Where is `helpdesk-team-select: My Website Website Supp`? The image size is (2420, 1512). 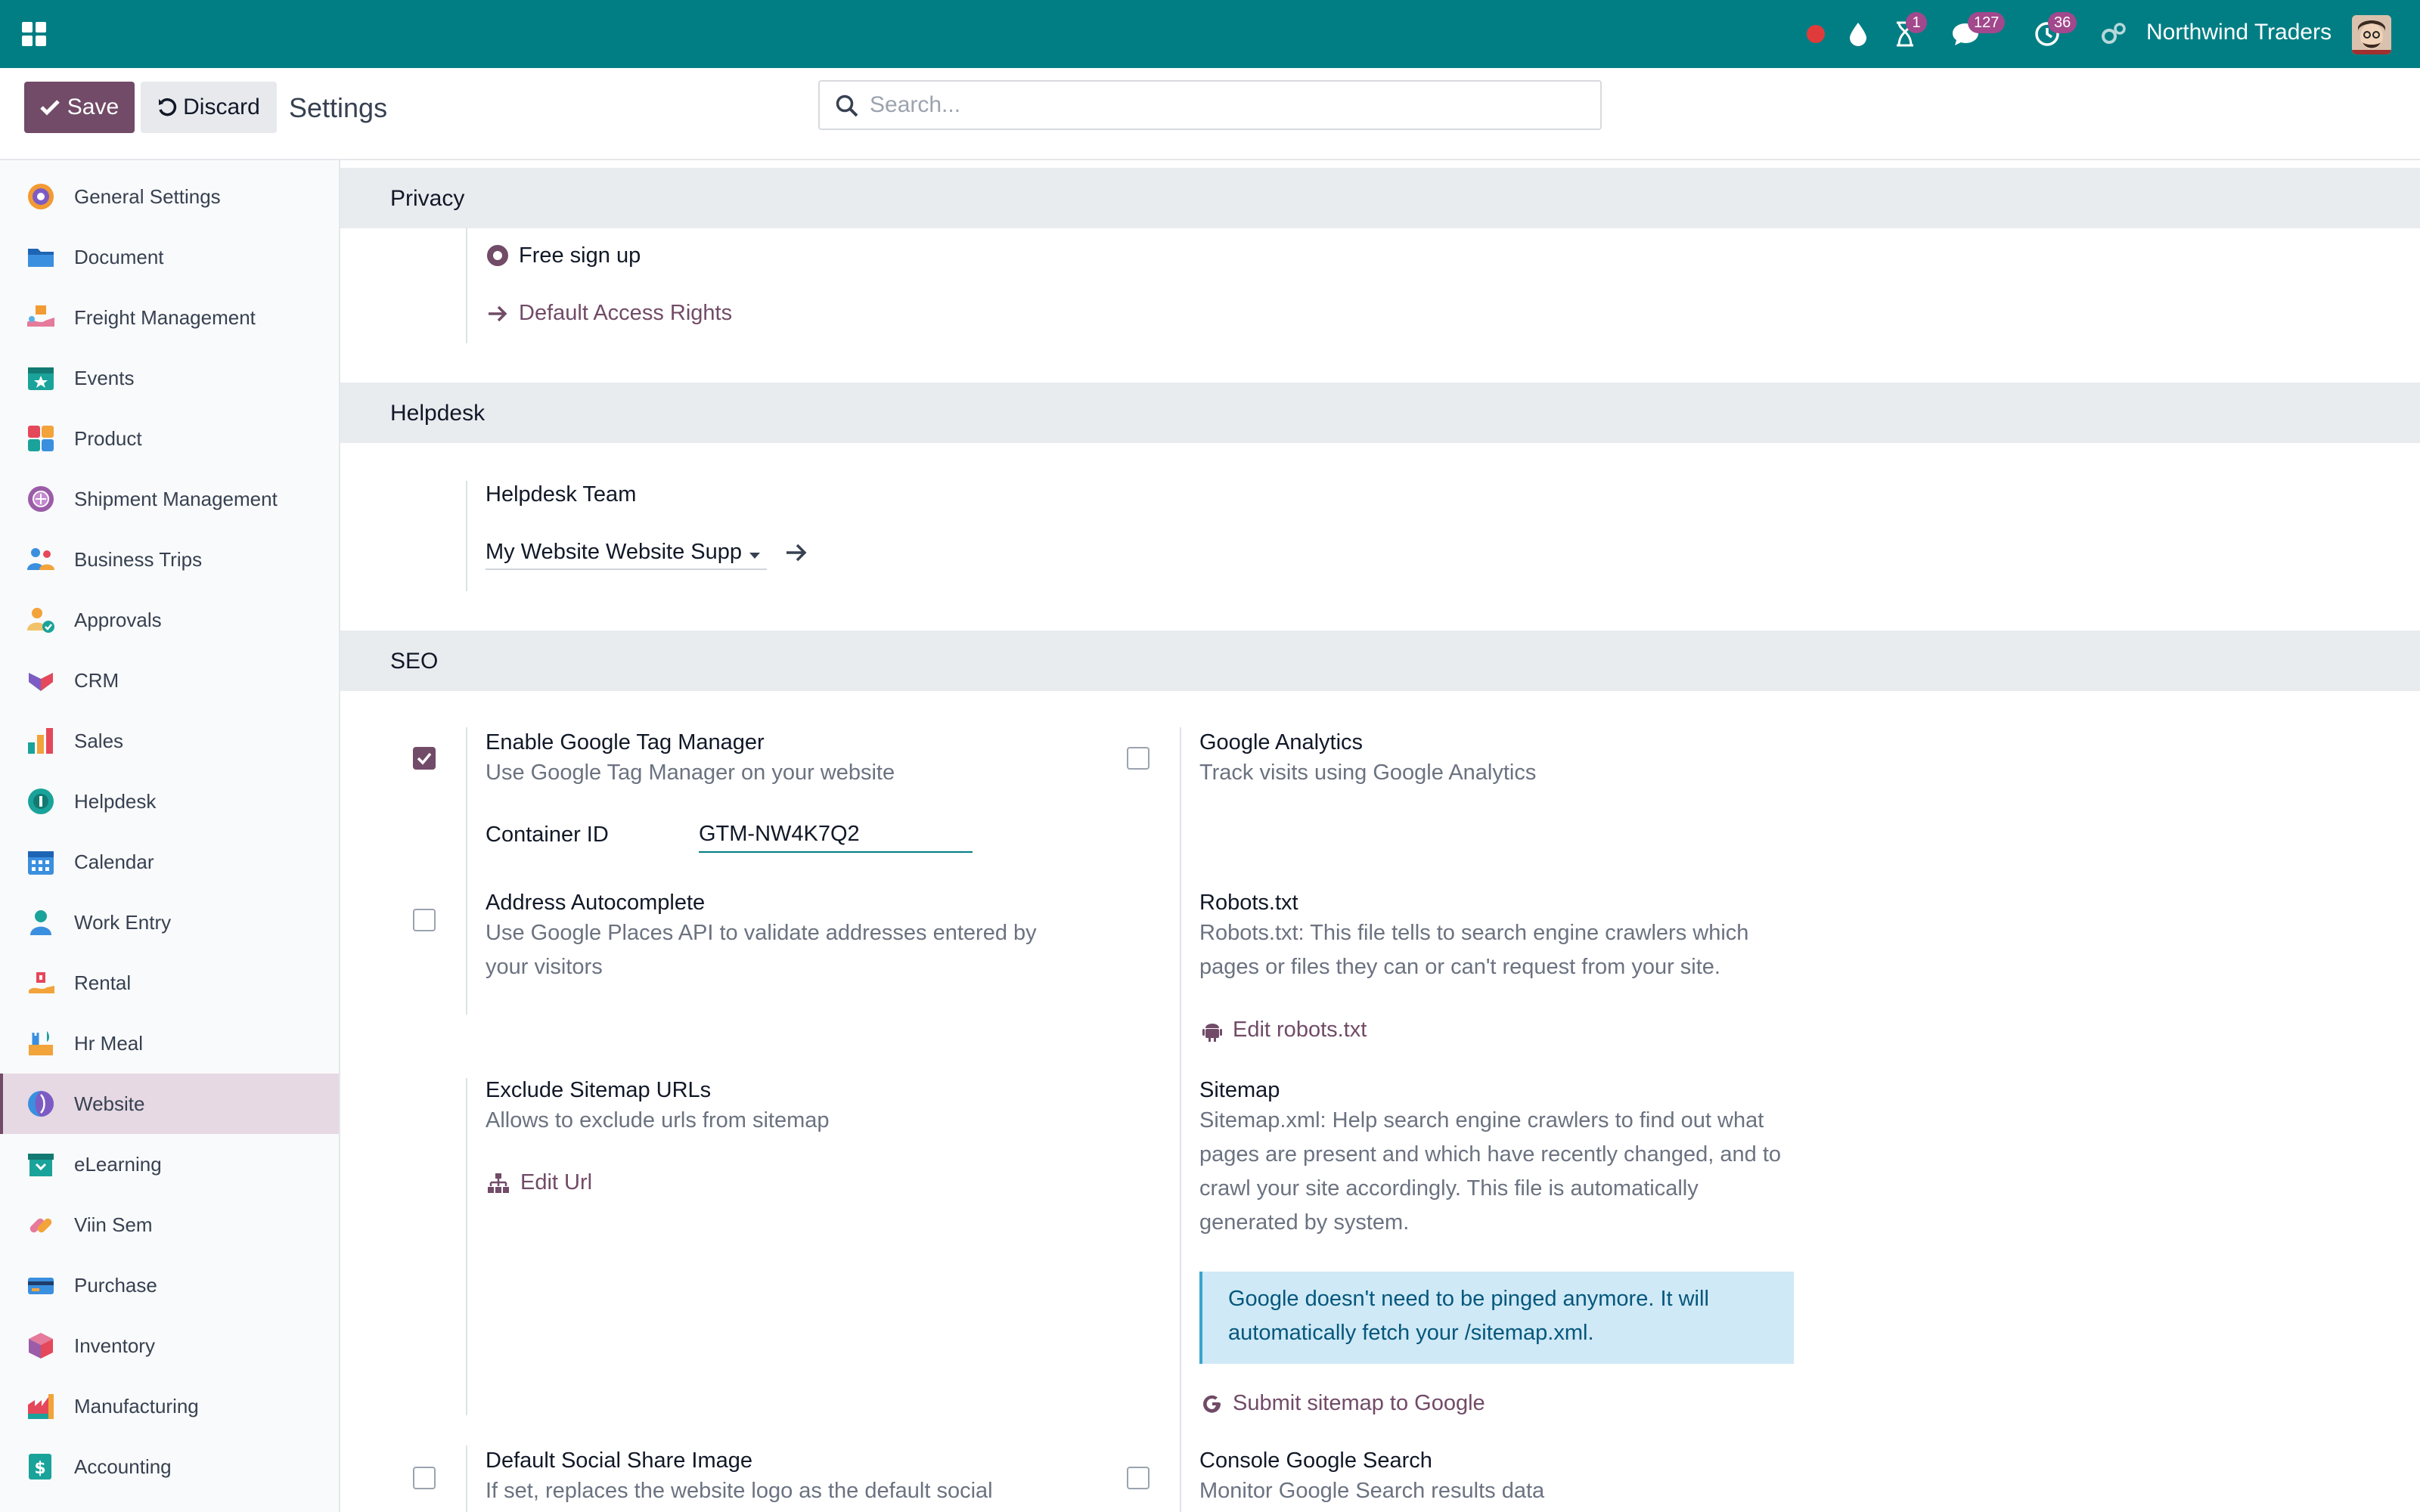
helpdesk-team-select: My Website Website Supp is located at coordinates (626, 553).